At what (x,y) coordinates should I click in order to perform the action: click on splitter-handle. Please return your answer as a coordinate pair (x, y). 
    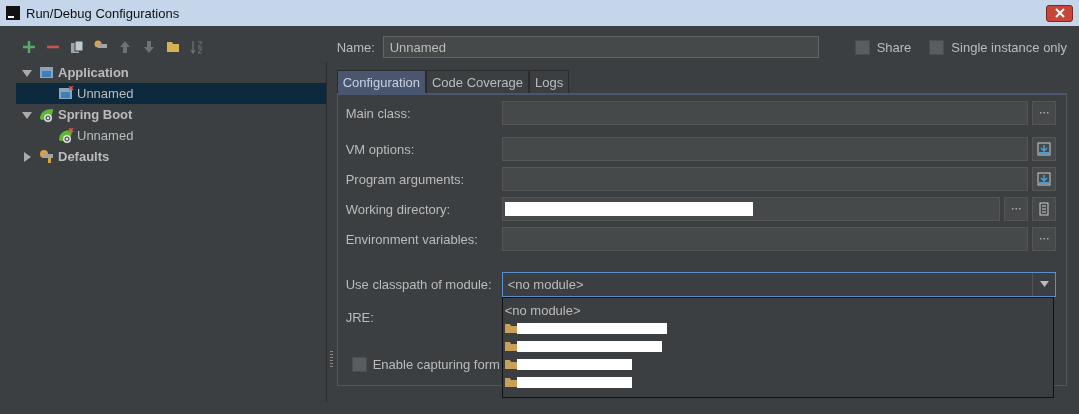
    Looking at the image, I should click on (331, 359).